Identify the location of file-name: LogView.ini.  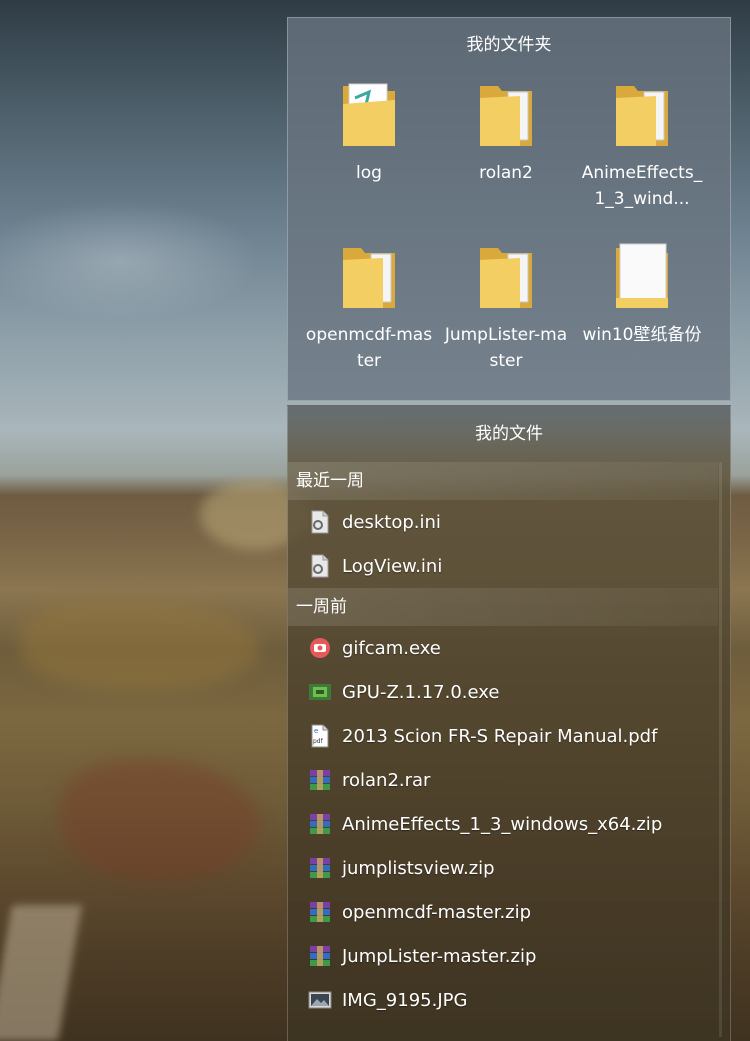
(392, 566).